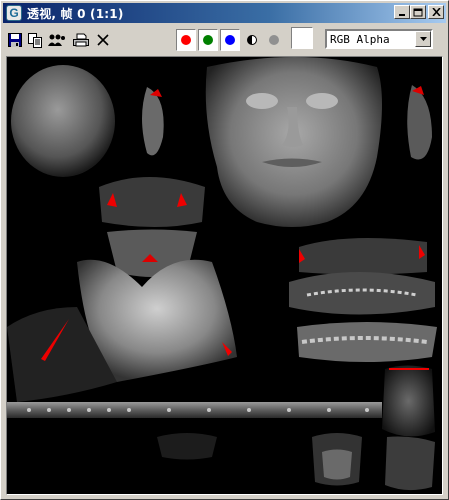 The image size is (449, 500). I want to click on minimize-icon, so click(402, 14).